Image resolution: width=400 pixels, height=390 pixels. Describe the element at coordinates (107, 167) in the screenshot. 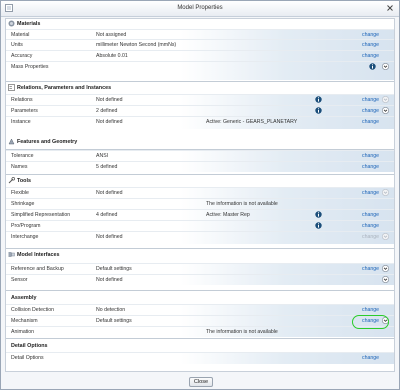

I see `row-value: 5 defined` at that location.